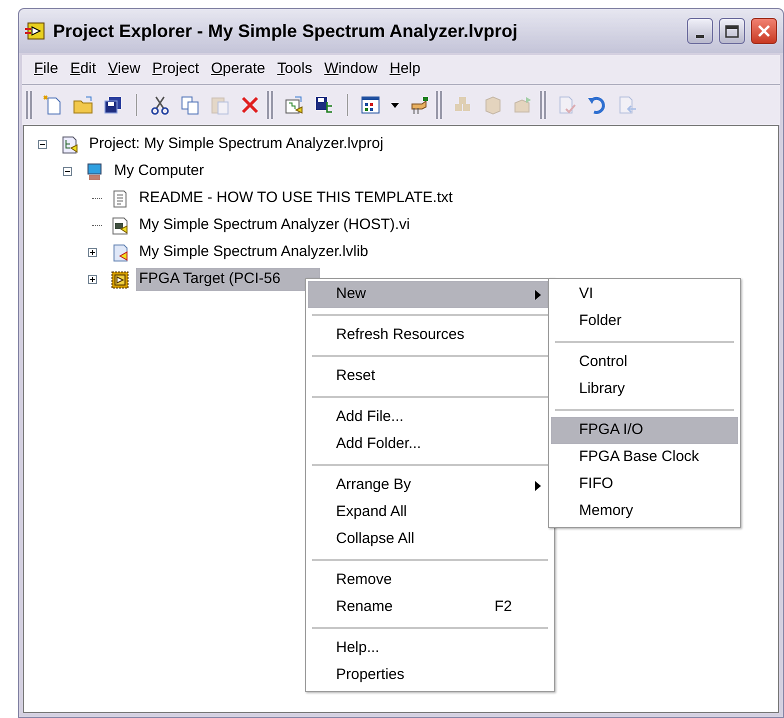  Describe the element at coordinates (296, 198) in the screenshot. I see `tree-item: README - HOW TO USE THIS TEMPLATE.txt` at that location.